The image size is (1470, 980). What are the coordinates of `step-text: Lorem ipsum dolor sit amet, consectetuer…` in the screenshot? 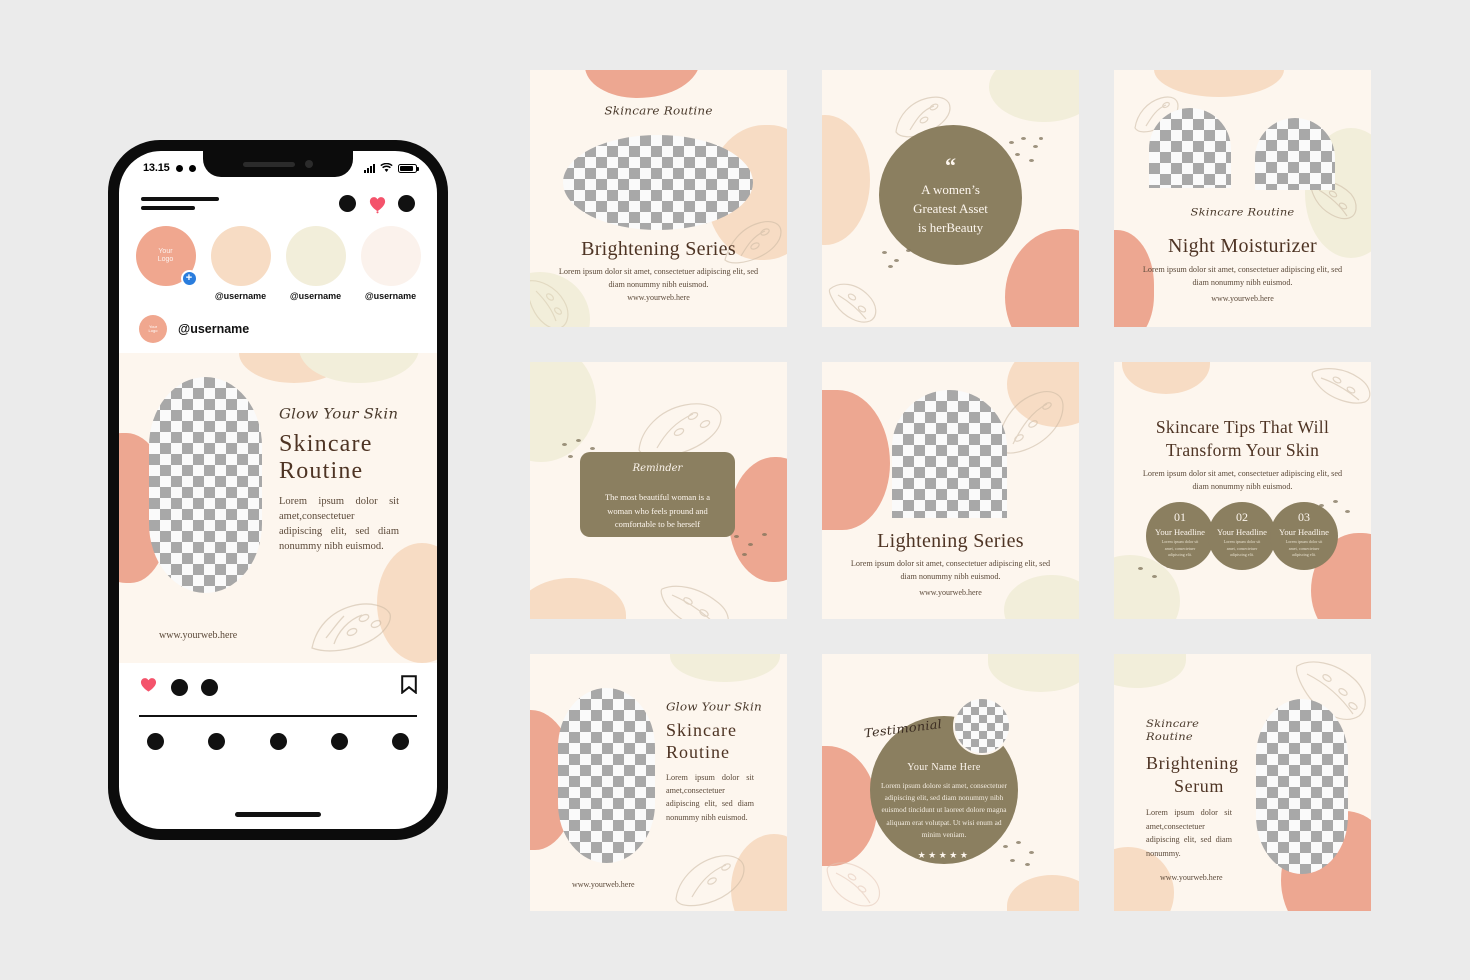 It's located at (1304, 548).